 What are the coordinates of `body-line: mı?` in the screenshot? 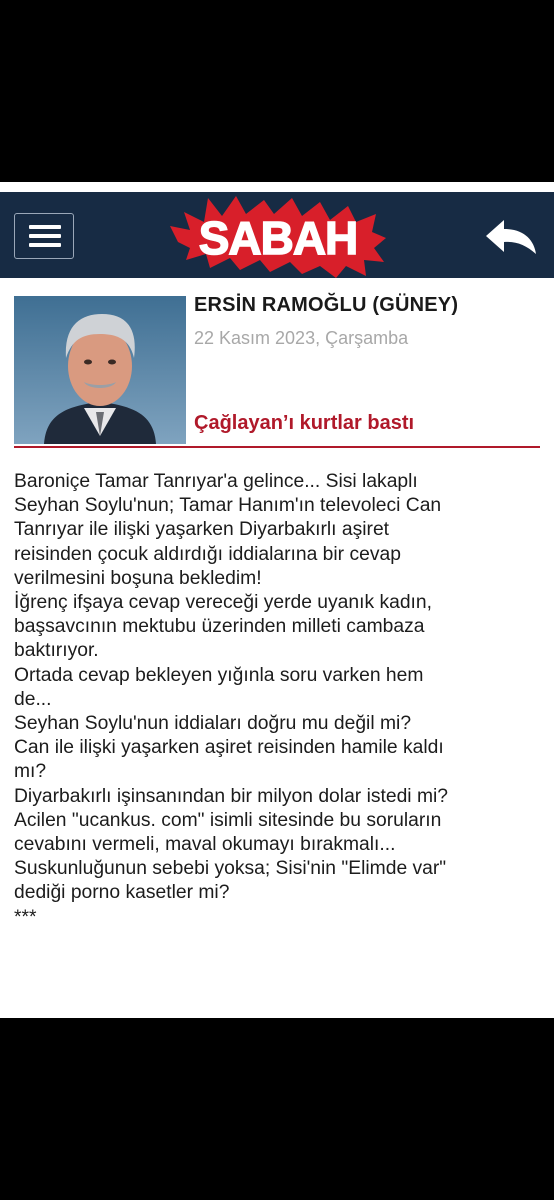 It's located at (30, 772).